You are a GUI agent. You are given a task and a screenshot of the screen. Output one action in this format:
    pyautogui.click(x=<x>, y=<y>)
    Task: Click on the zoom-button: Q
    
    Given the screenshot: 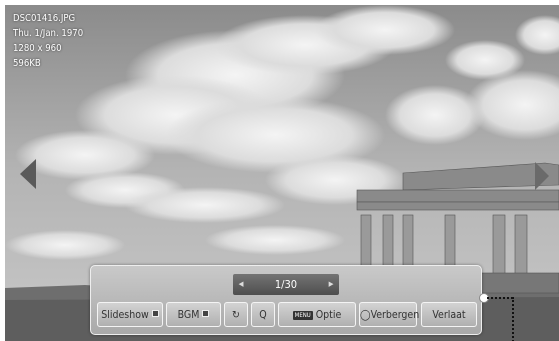 What is the action you would take?
    pyautogui.click(x=263, y=314)
    